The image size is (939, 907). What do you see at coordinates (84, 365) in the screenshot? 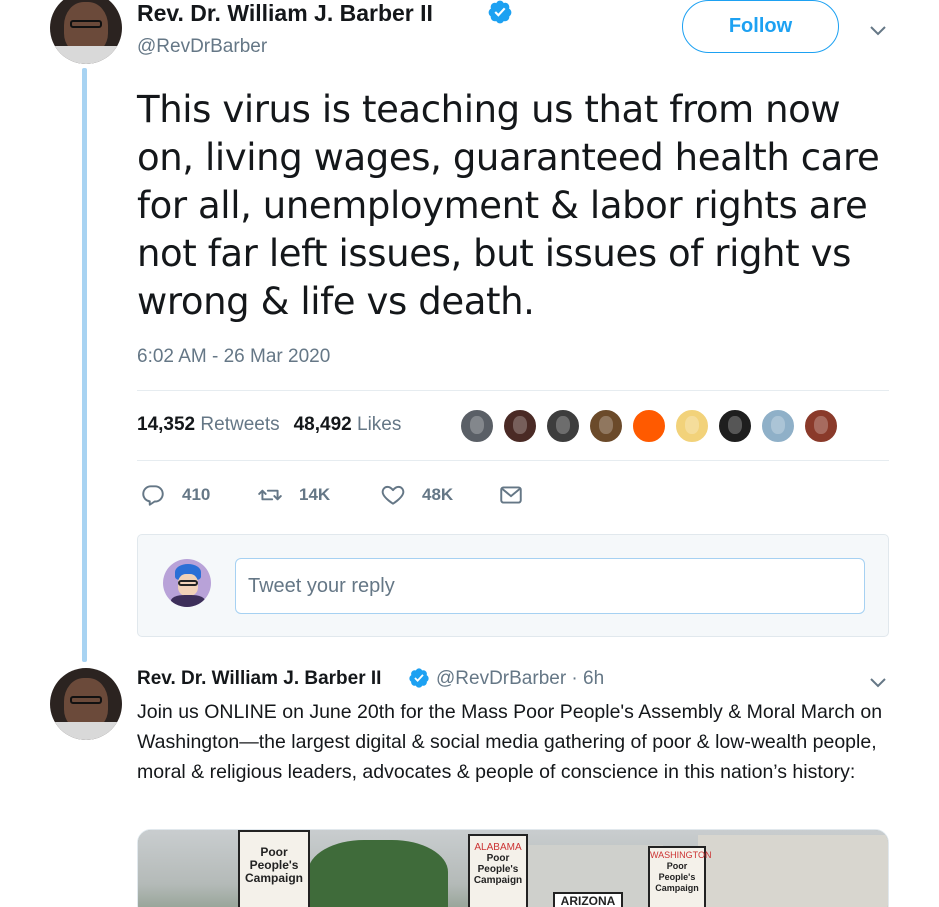
I see `thread-line` at bounding box center [84, 365].